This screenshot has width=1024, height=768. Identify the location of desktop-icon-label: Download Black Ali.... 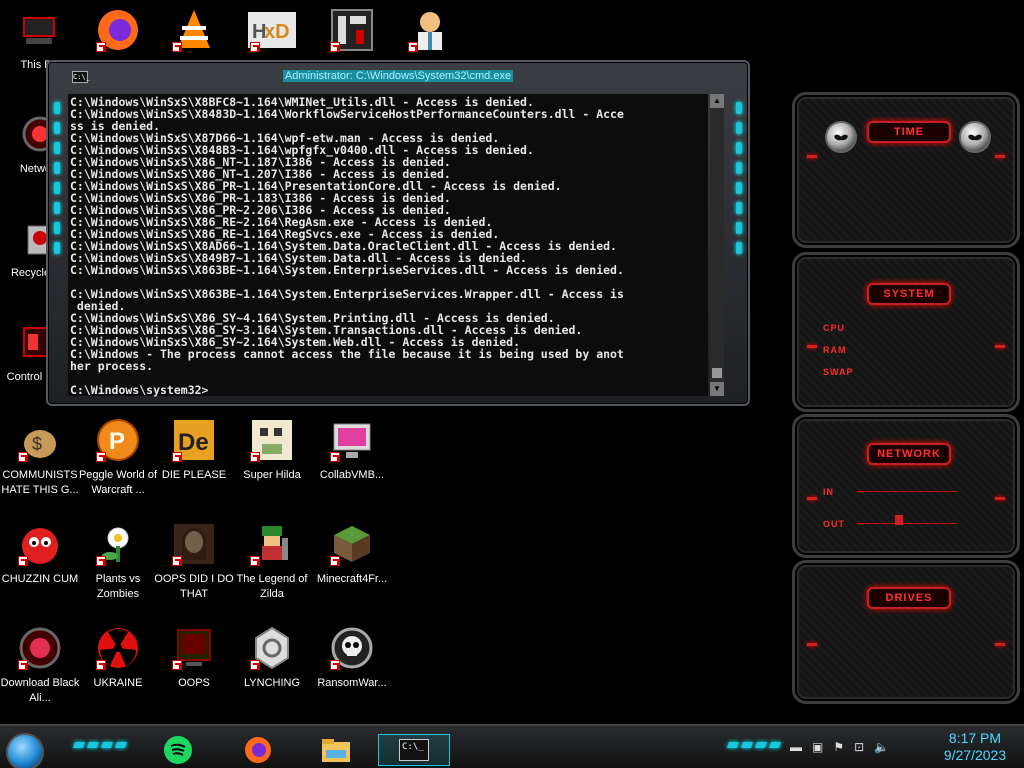
(40, 690).